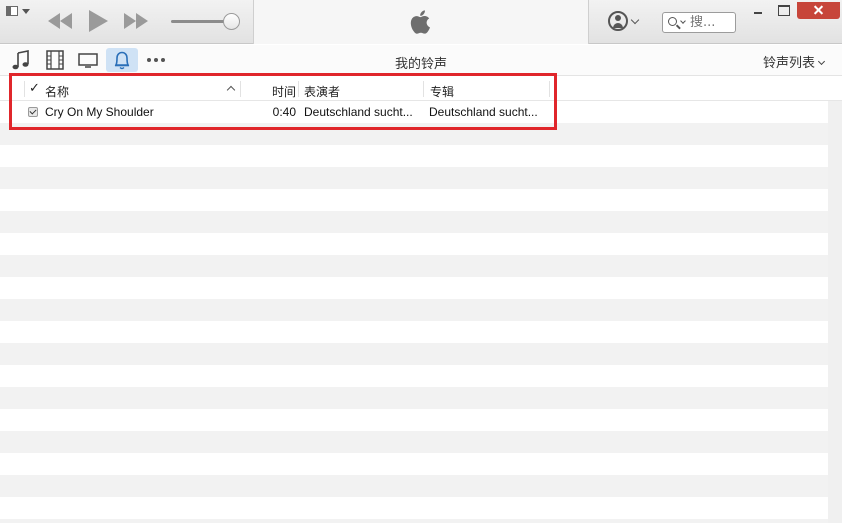 This screenshot has width=842, height=523. I want to click on play-button, so click(99, 21).